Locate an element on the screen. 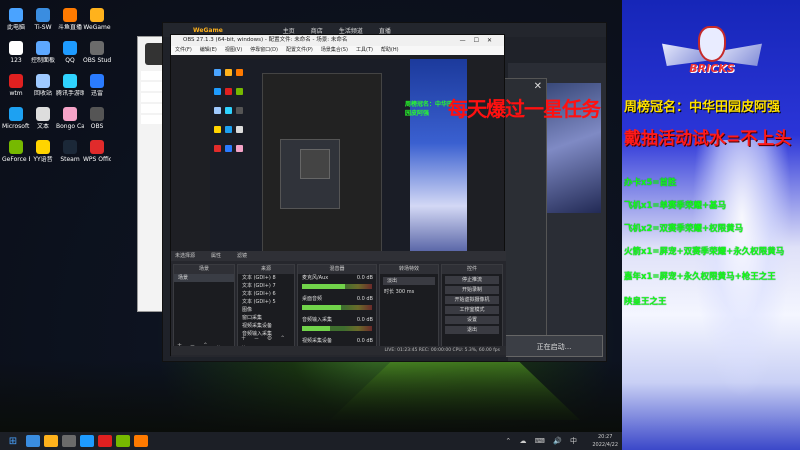 The image size is (800, 450). desktop-icon: Microsoft Edge is located at coordinates (16, 118).